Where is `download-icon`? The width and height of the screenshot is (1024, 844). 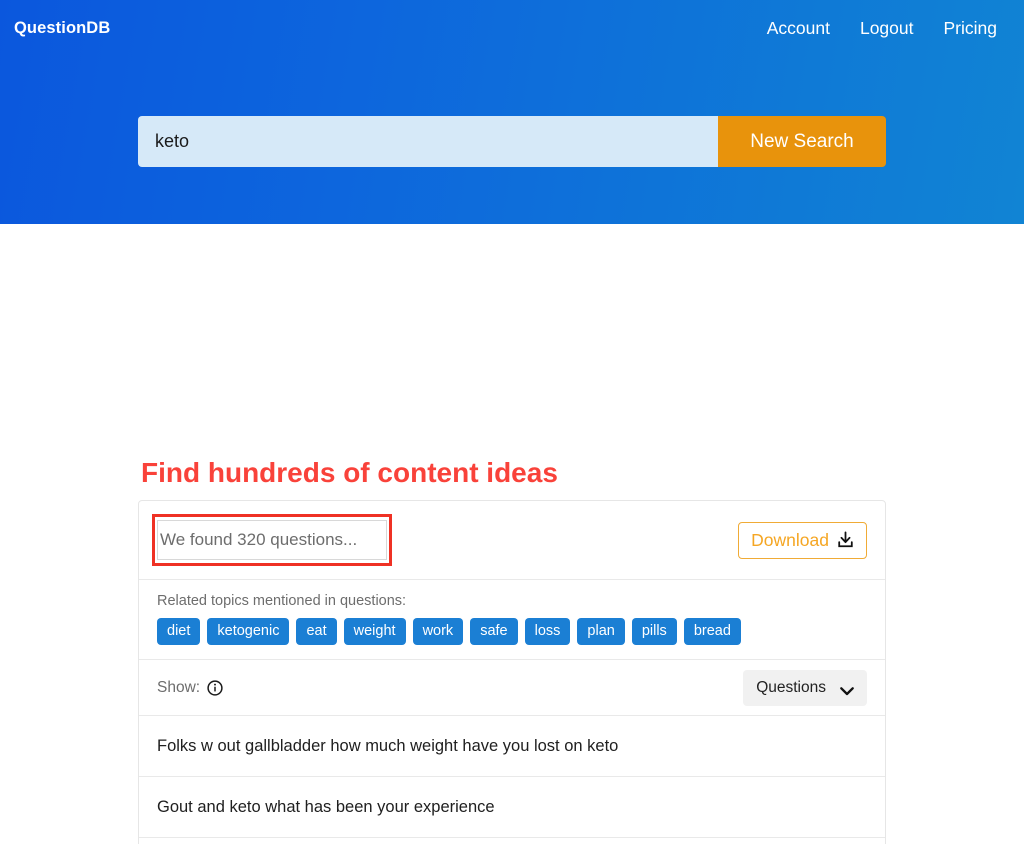 download-icon is located at coordinates (845, 540).